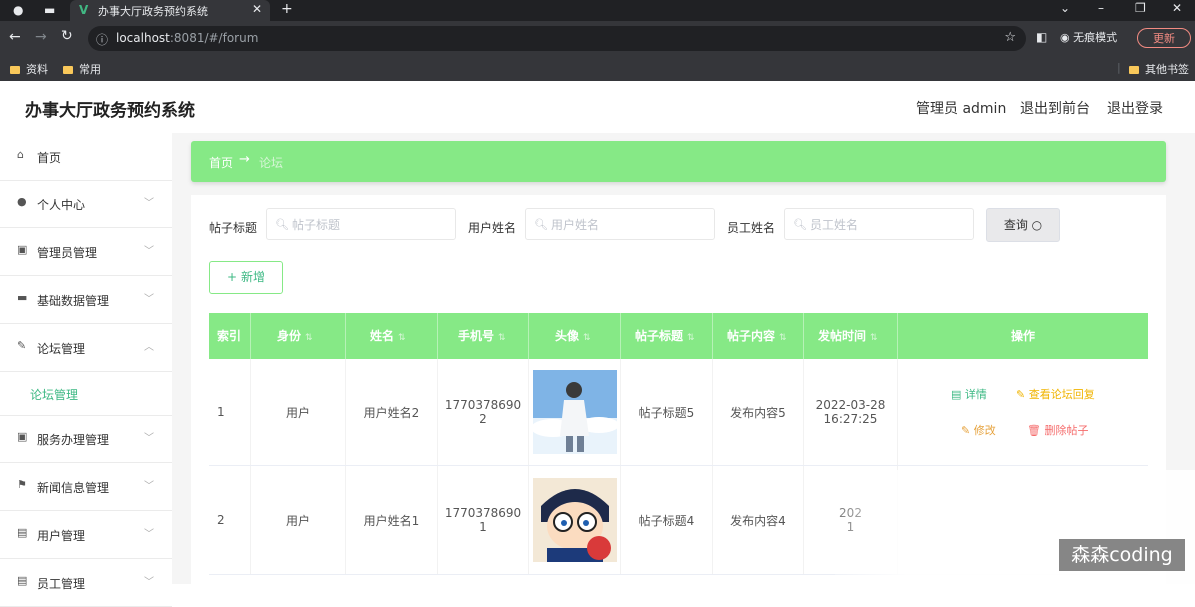  What do you see at coordinates (82, 69) in the screenshot?
I see `bookmark-folder-2: 常用` at bounding box center [82, 69].